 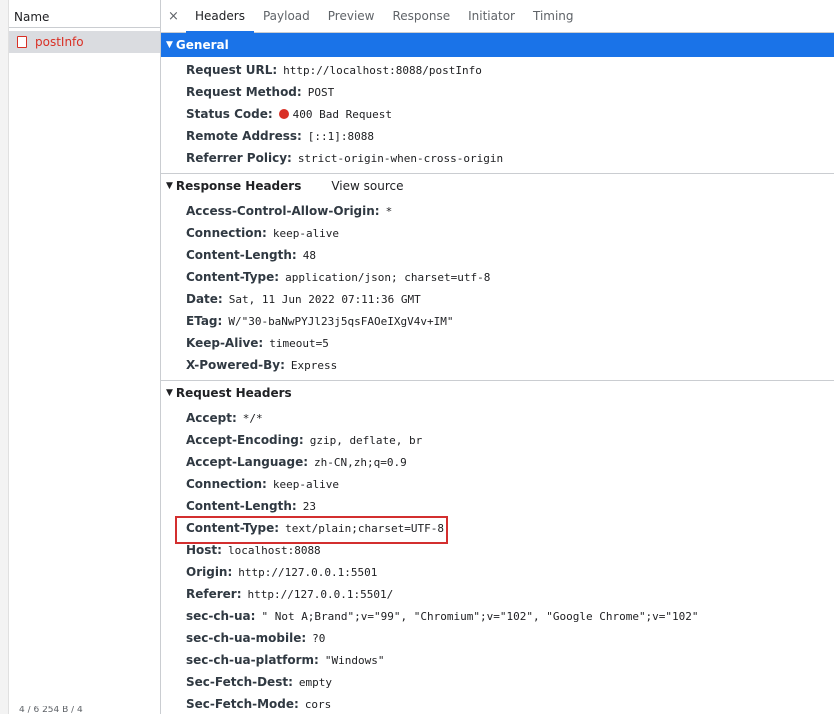 What do you see at coordinates (309, 255) in the screenshot?
I see `header-value: 48` at bounding box center [309, 255].